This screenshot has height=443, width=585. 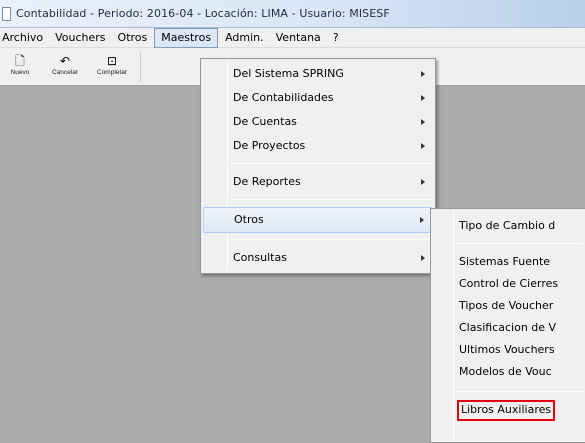 I want to click on menu-maestros: Maestros, so click(x=186, y=37).